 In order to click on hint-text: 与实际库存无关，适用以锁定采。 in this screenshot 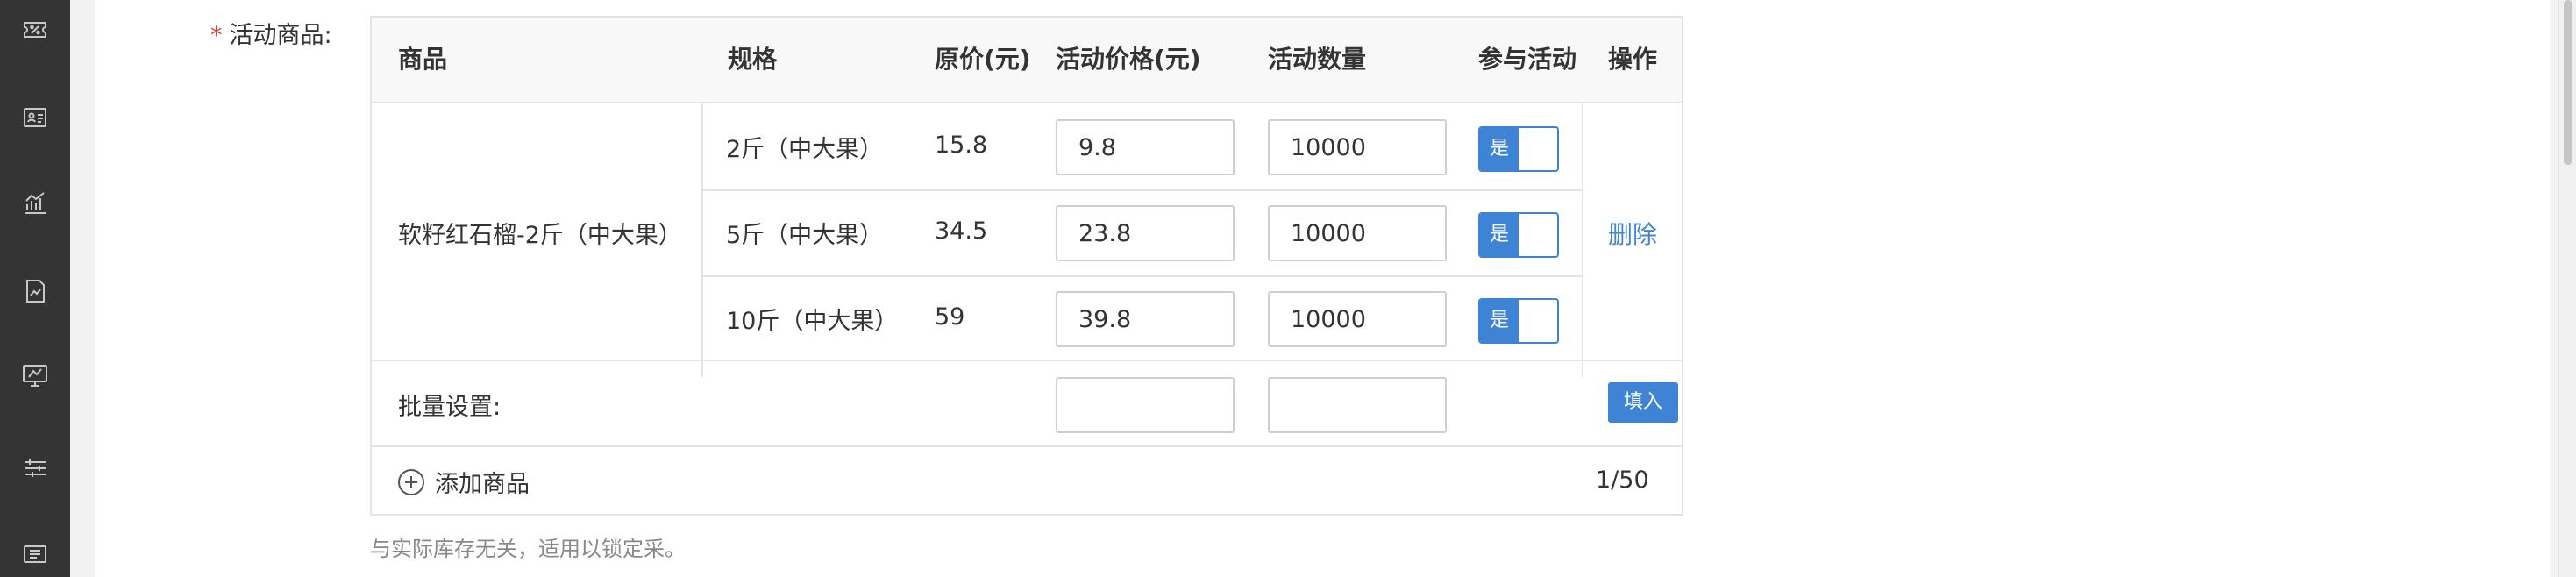, I will do `click(528, 549)`.